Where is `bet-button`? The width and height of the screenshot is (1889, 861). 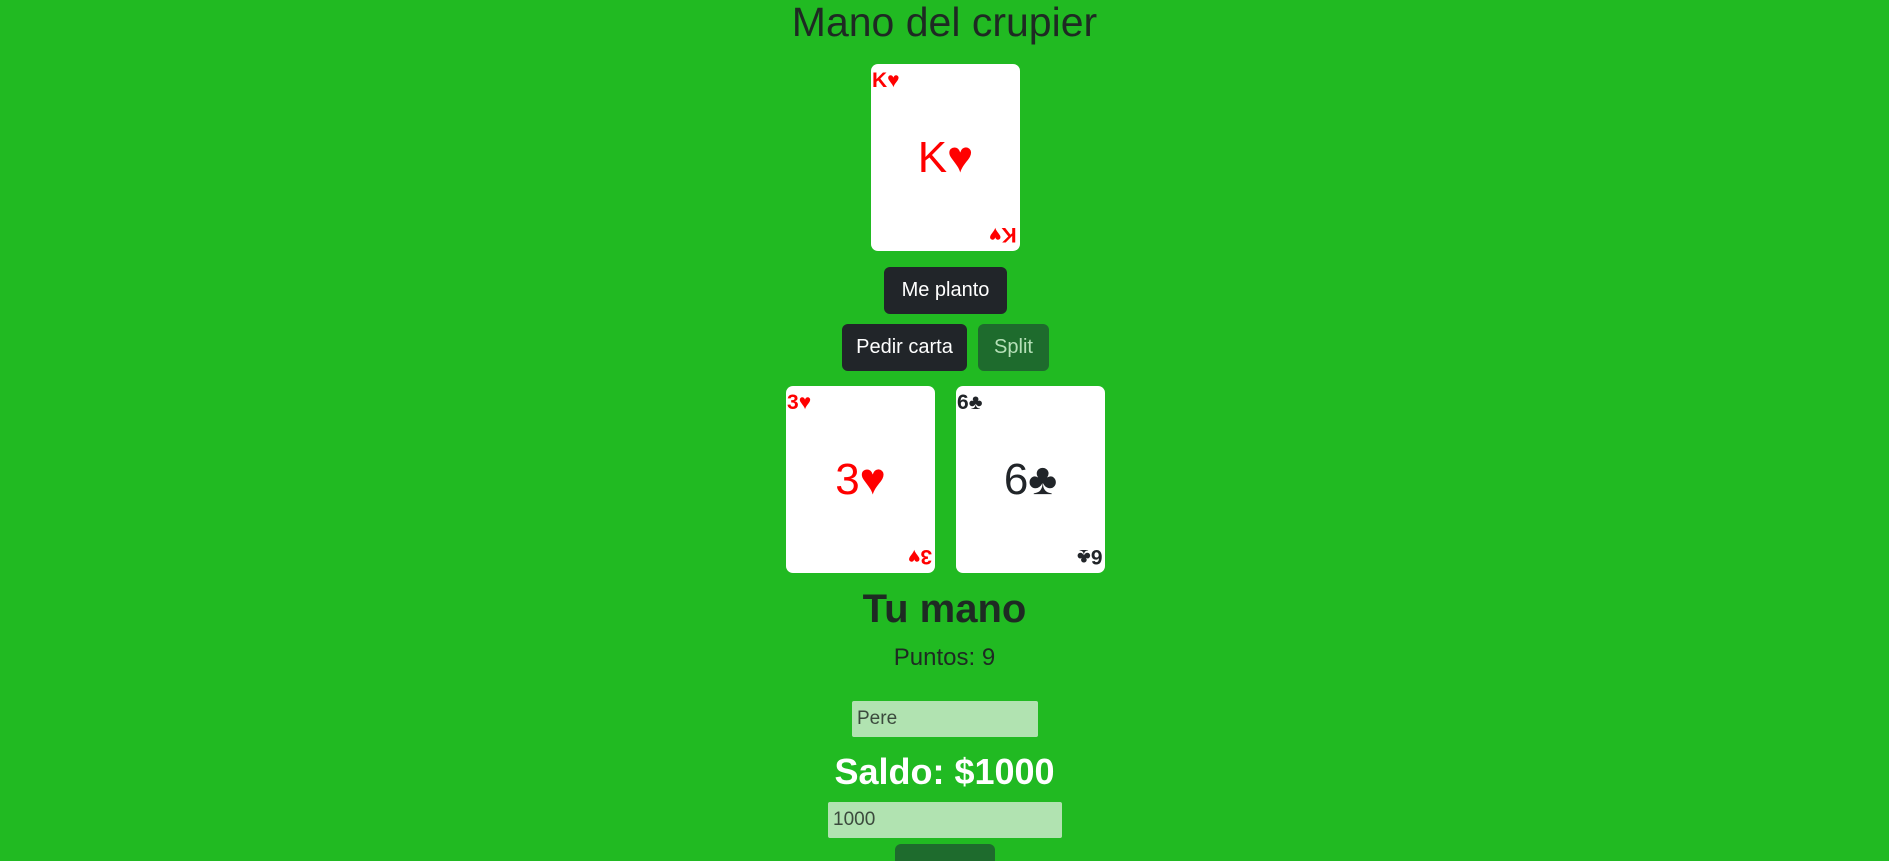 bet-button is located at coordinates (945, 852).